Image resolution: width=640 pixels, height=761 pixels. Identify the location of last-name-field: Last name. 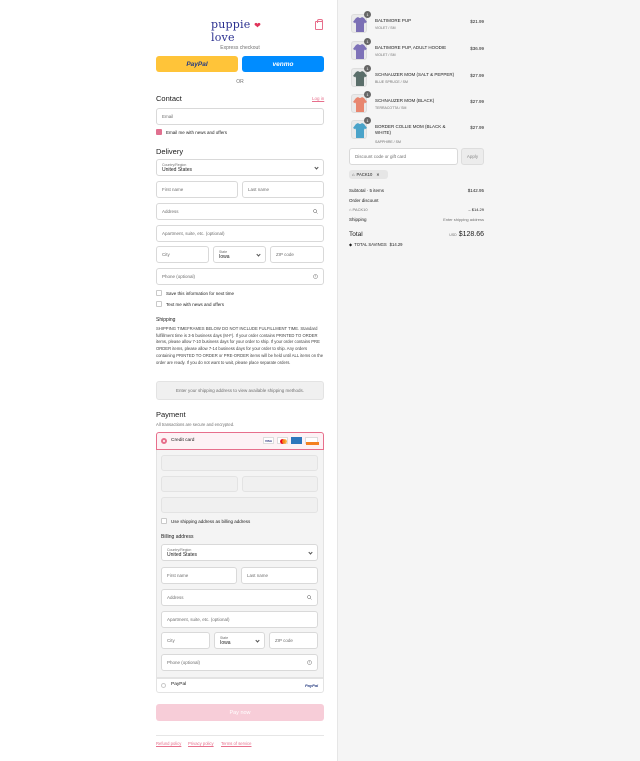
(283, 189).